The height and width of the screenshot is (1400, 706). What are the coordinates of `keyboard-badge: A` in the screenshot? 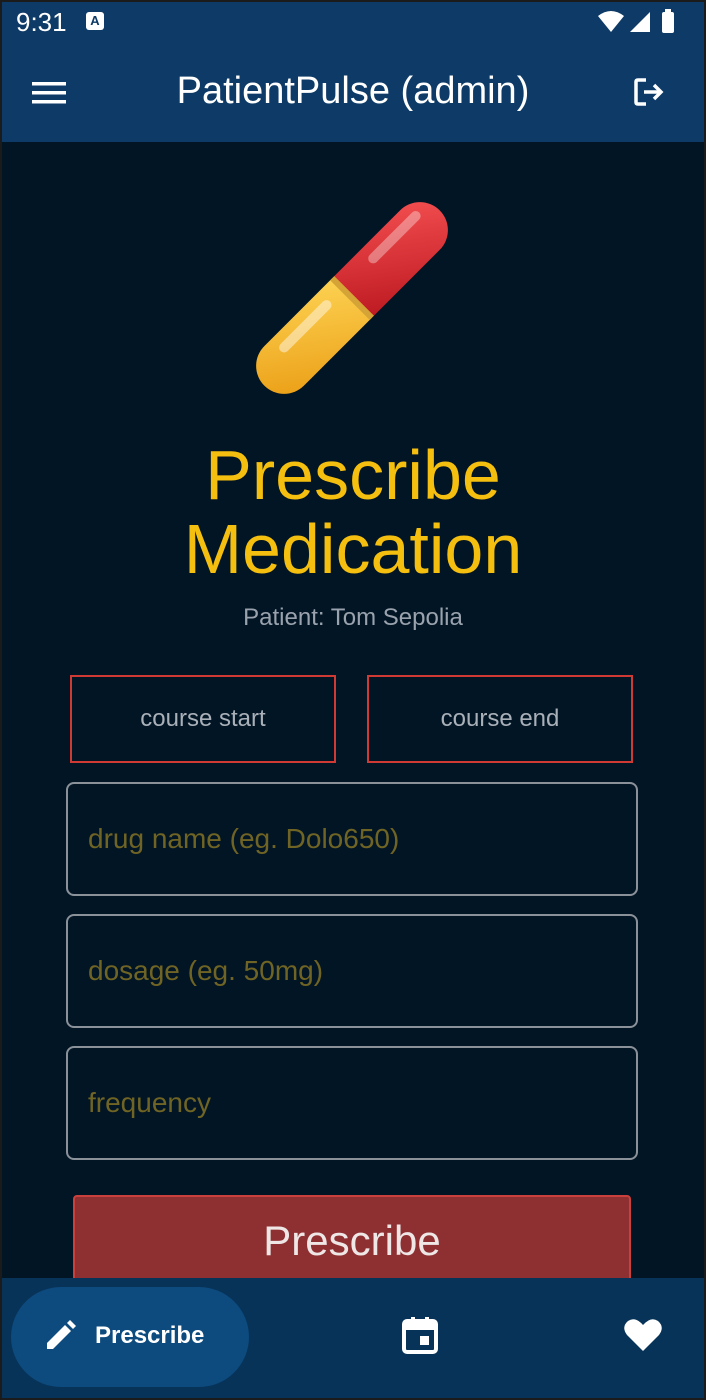 It's located at (95, 20).